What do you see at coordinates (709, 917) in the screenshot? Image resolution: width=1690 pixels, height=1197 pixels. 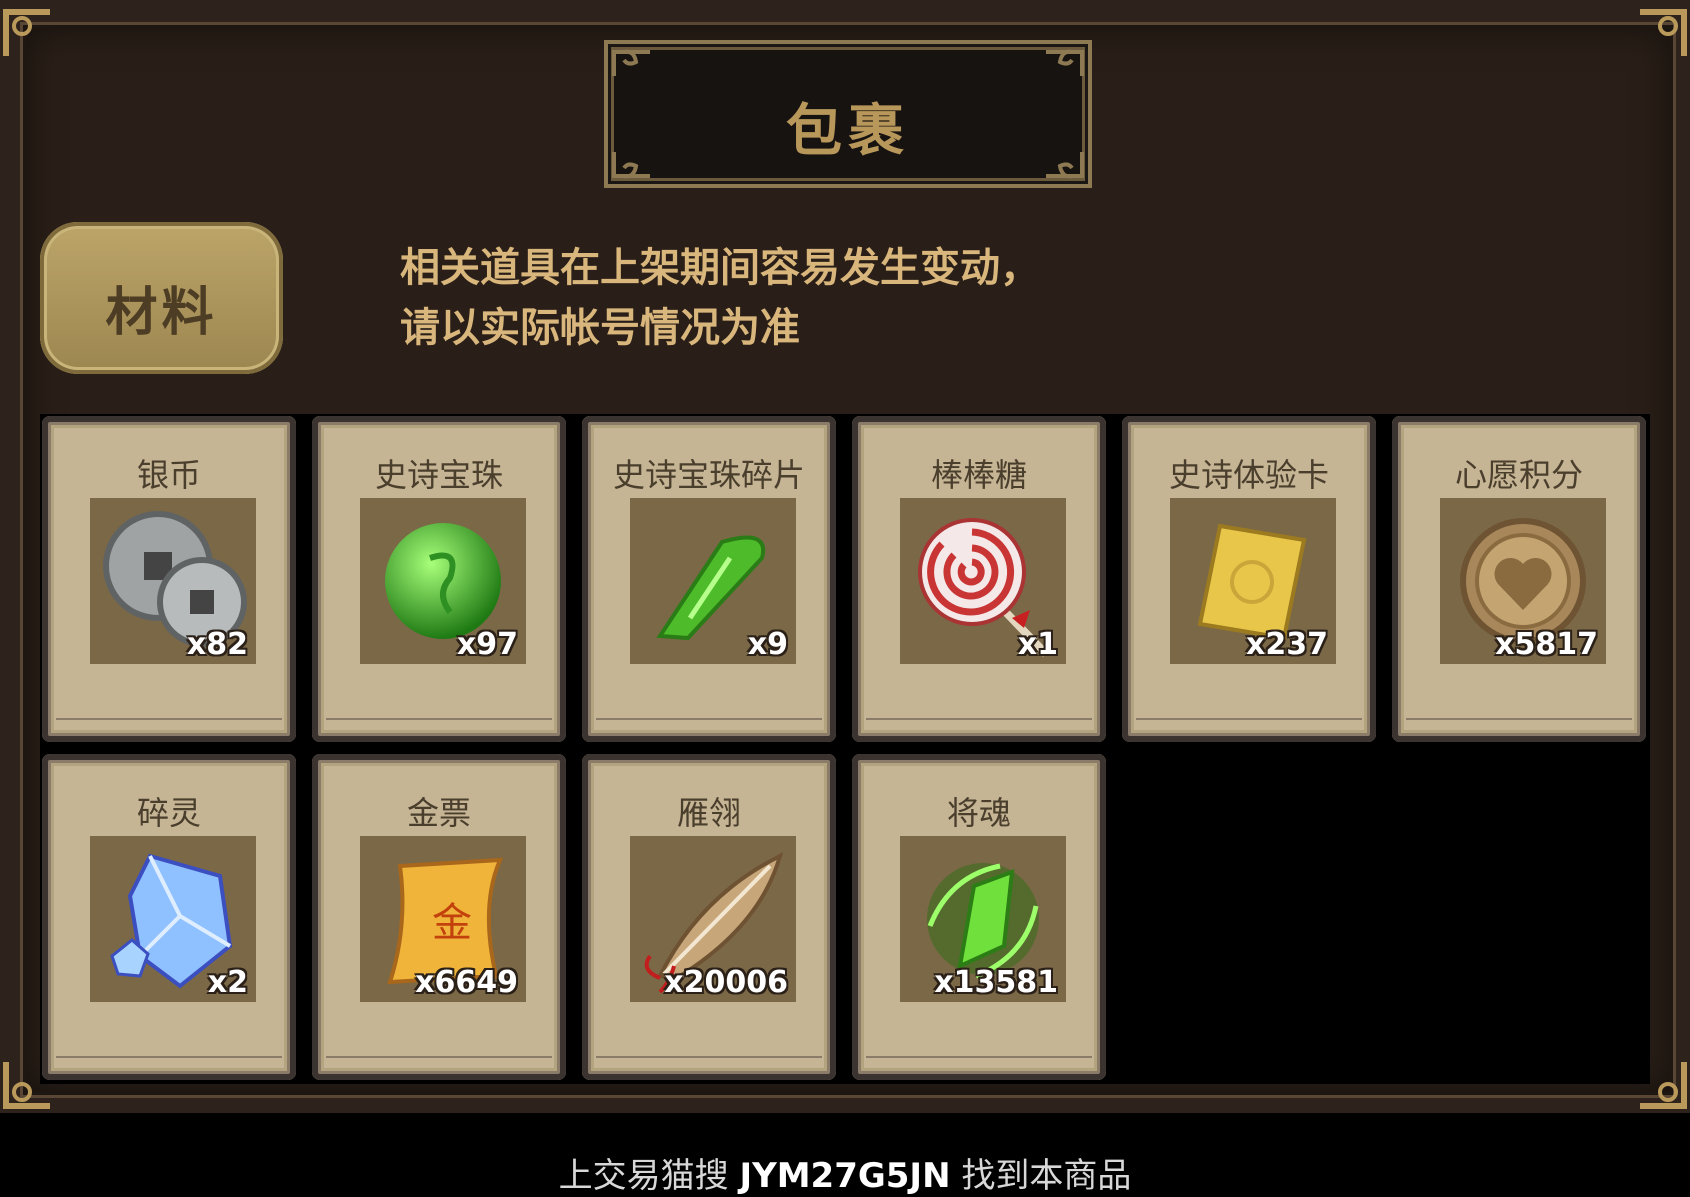 I see `item-card: 雁翎 x20006` at bounding box center [709, 917].